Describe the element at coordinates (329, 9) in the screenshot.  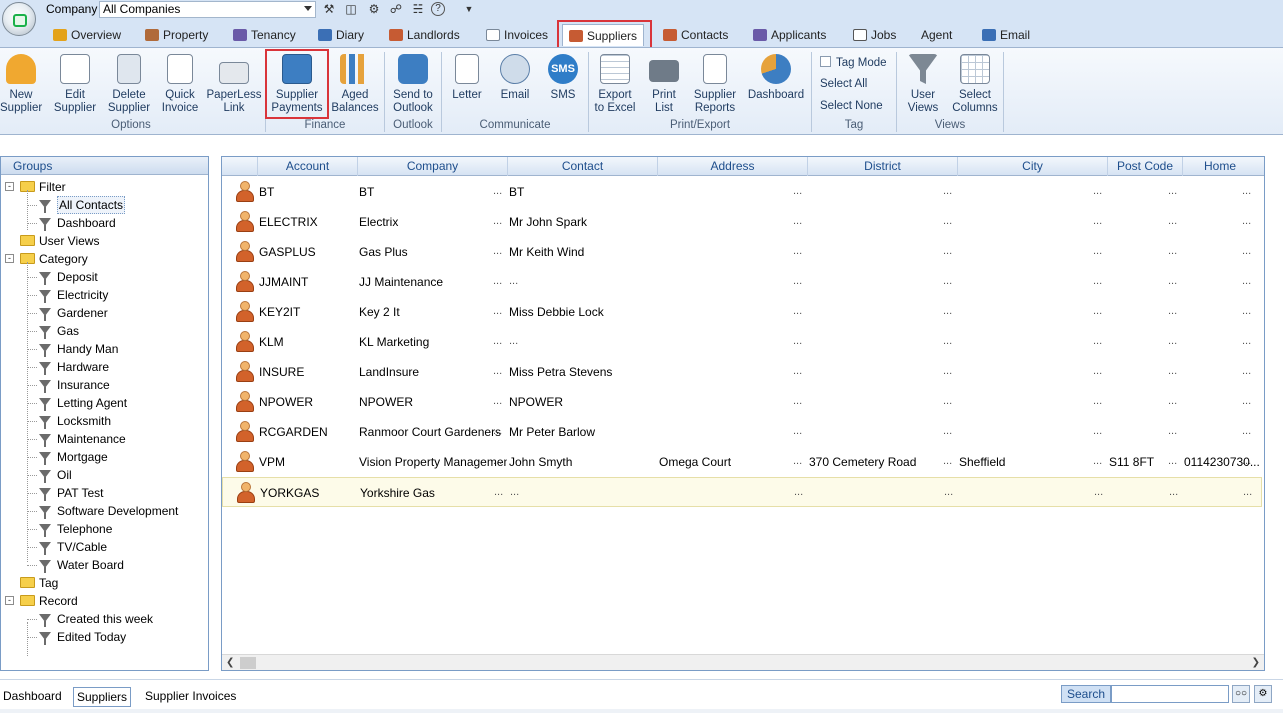
I see `tools-icon: ⚒` at that location.